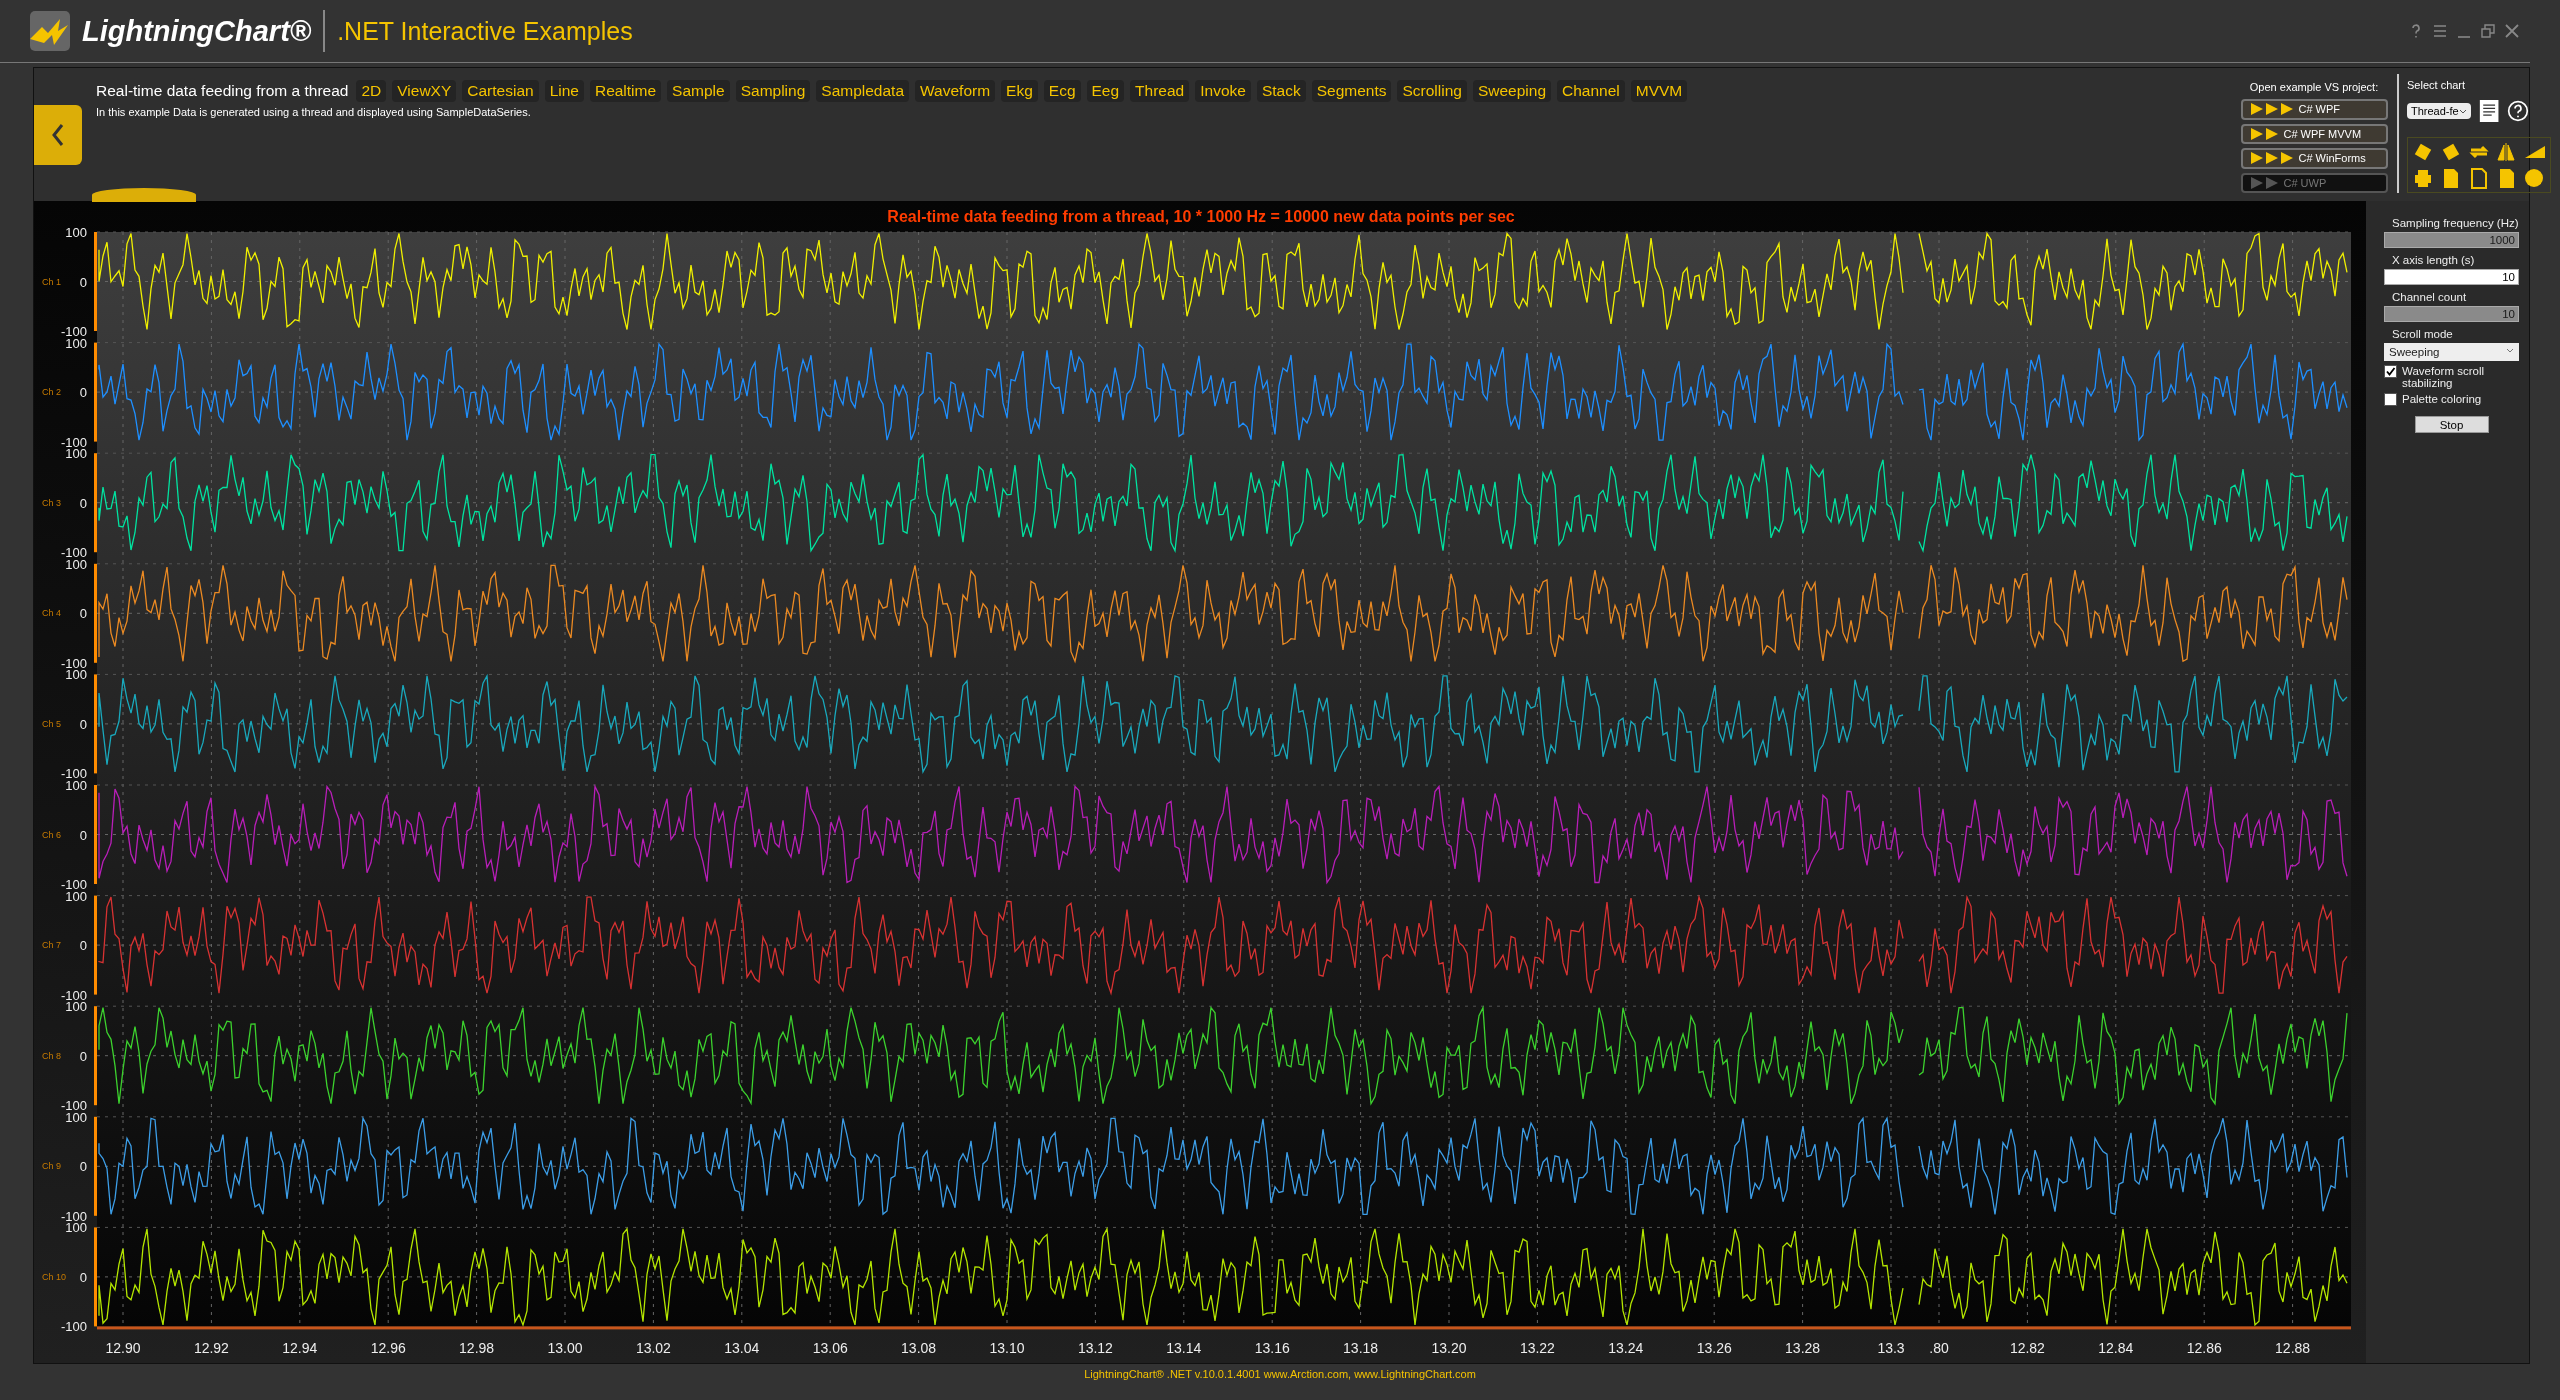 The height and width of the screenshot is (1400, 2560). Describe the element at coordinates (1007, 1348) in the screenshot. I see `x-tick-label: 13.10` at that location.